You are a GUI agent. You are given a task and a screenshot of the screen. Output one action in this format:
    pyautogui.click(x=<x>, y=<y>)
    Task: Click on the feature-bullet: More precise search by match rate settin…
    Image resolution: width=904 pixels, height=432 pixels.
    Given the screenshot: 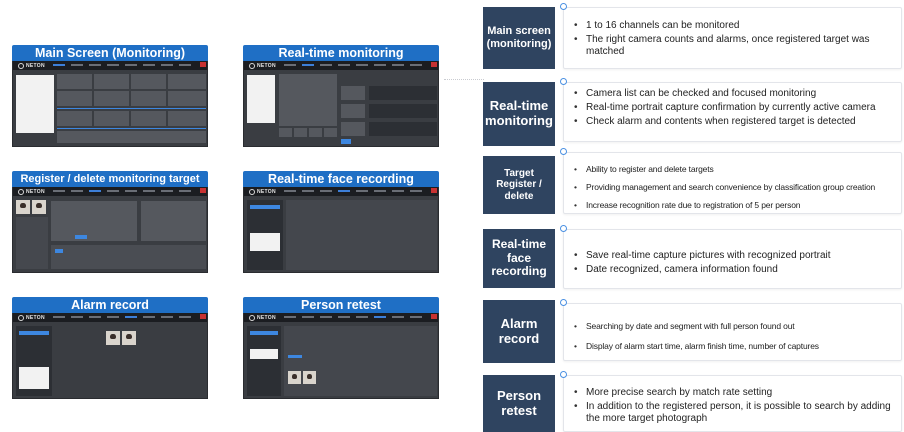 What is the action you would take?
    pyautogui.click(x=732, y=393)
    